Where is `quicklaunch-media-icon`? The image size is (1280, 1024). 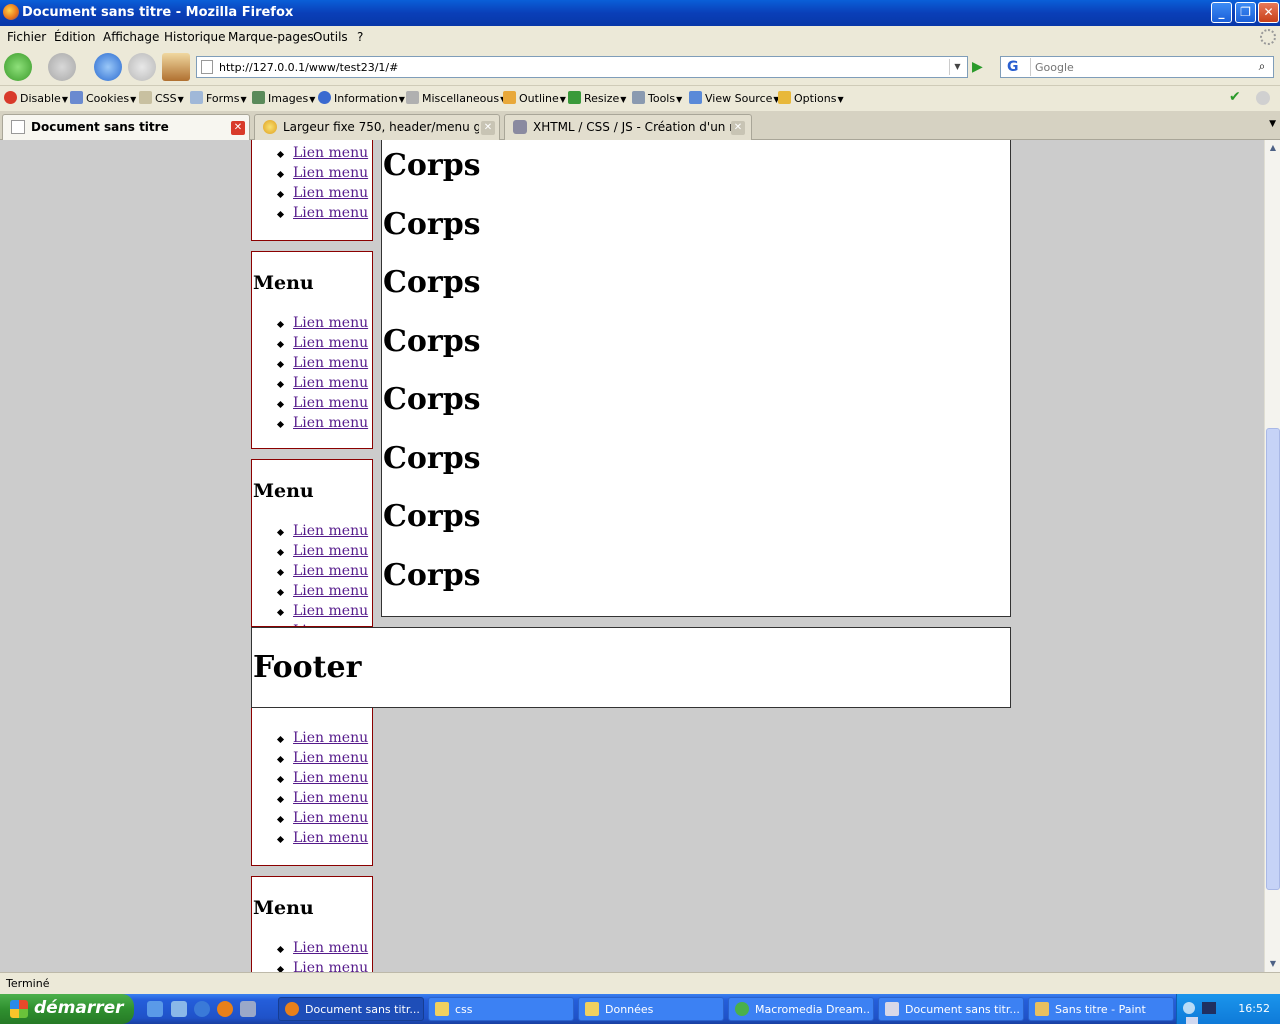 quicklaunch-media-icon is located at coordinates (248, 1009).